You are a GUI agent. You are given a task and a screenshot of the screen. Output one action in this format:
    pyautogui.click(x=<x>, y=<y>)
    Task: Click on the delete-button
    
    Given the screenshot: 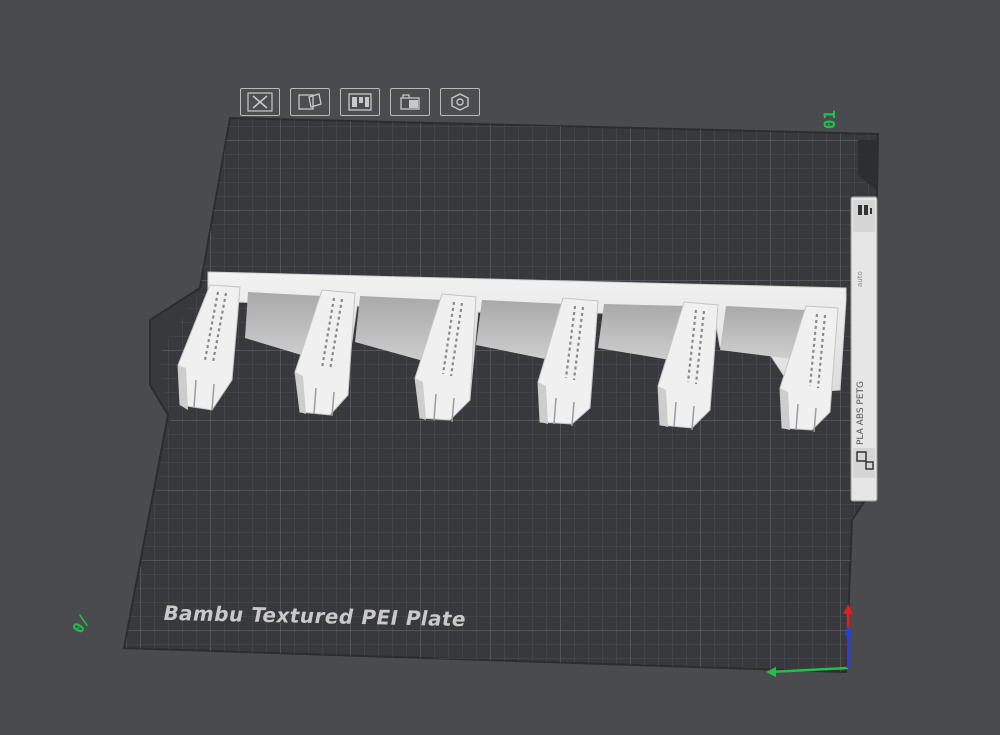 What is the action you would take?
    pyautogui.click(x=260, y=102)
    